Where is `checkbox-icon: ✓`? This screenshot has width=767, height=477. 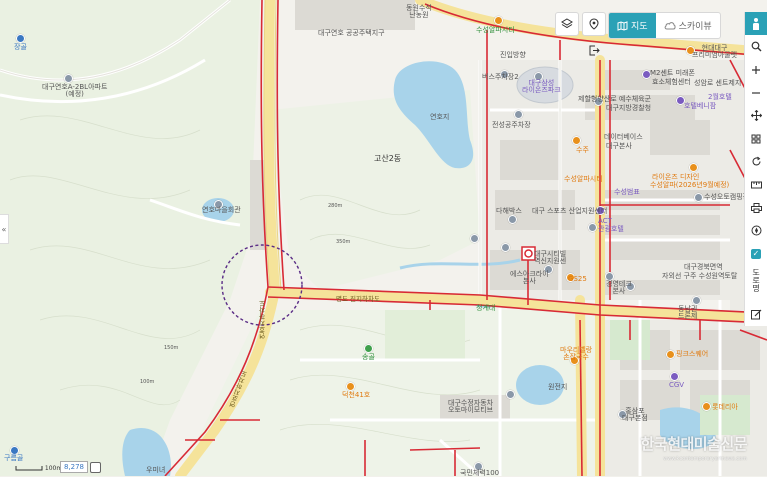
checkbox-icon: ✓ is located at coordinates (756, 253).